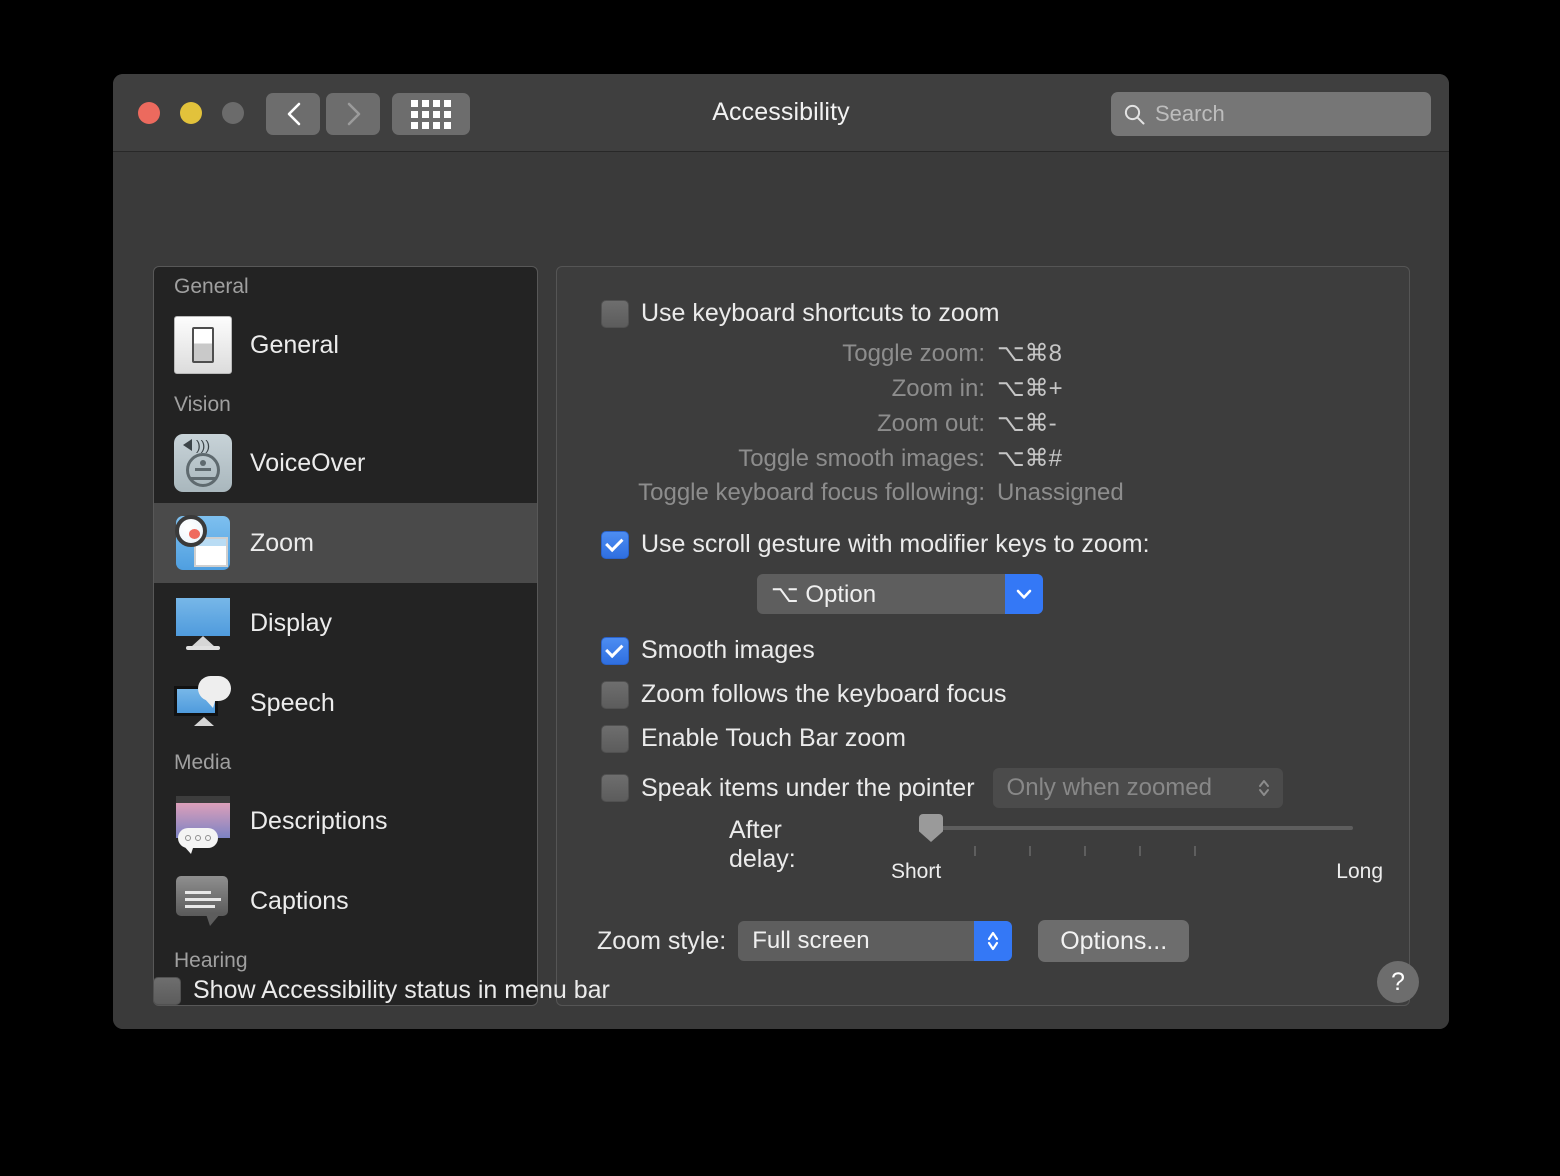  I want to click on zoom-style-value: Full screen, so click(811, 940).